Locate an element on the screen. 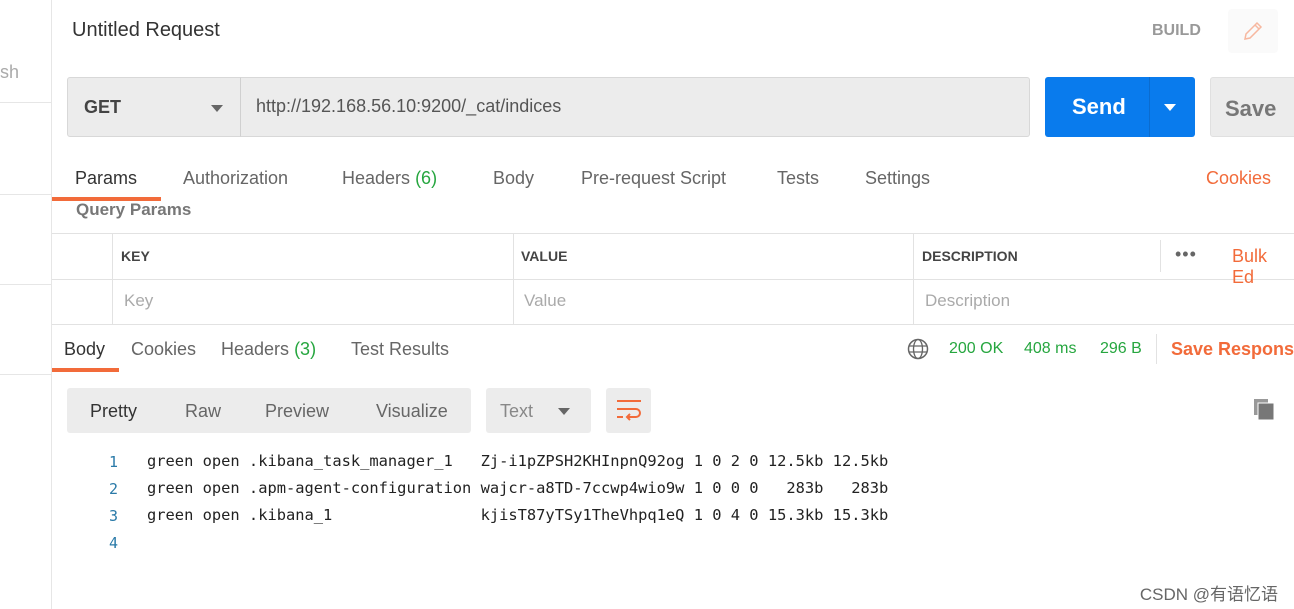  build-mode-label: BUILD is located at coordinates (1176, 31).